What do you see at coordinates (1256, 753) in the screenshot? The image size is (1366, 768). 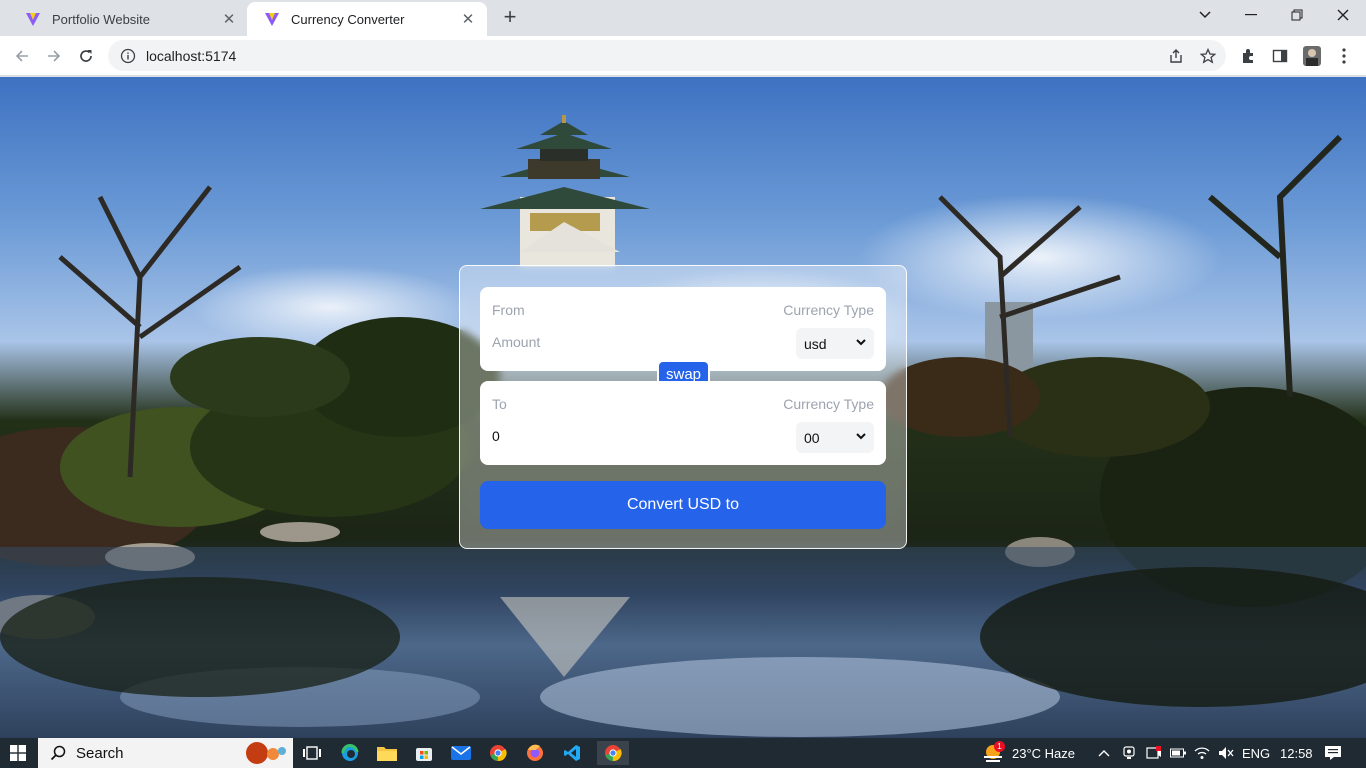 I see `language-indicator: ENG` at bounding box center [1256, 753].